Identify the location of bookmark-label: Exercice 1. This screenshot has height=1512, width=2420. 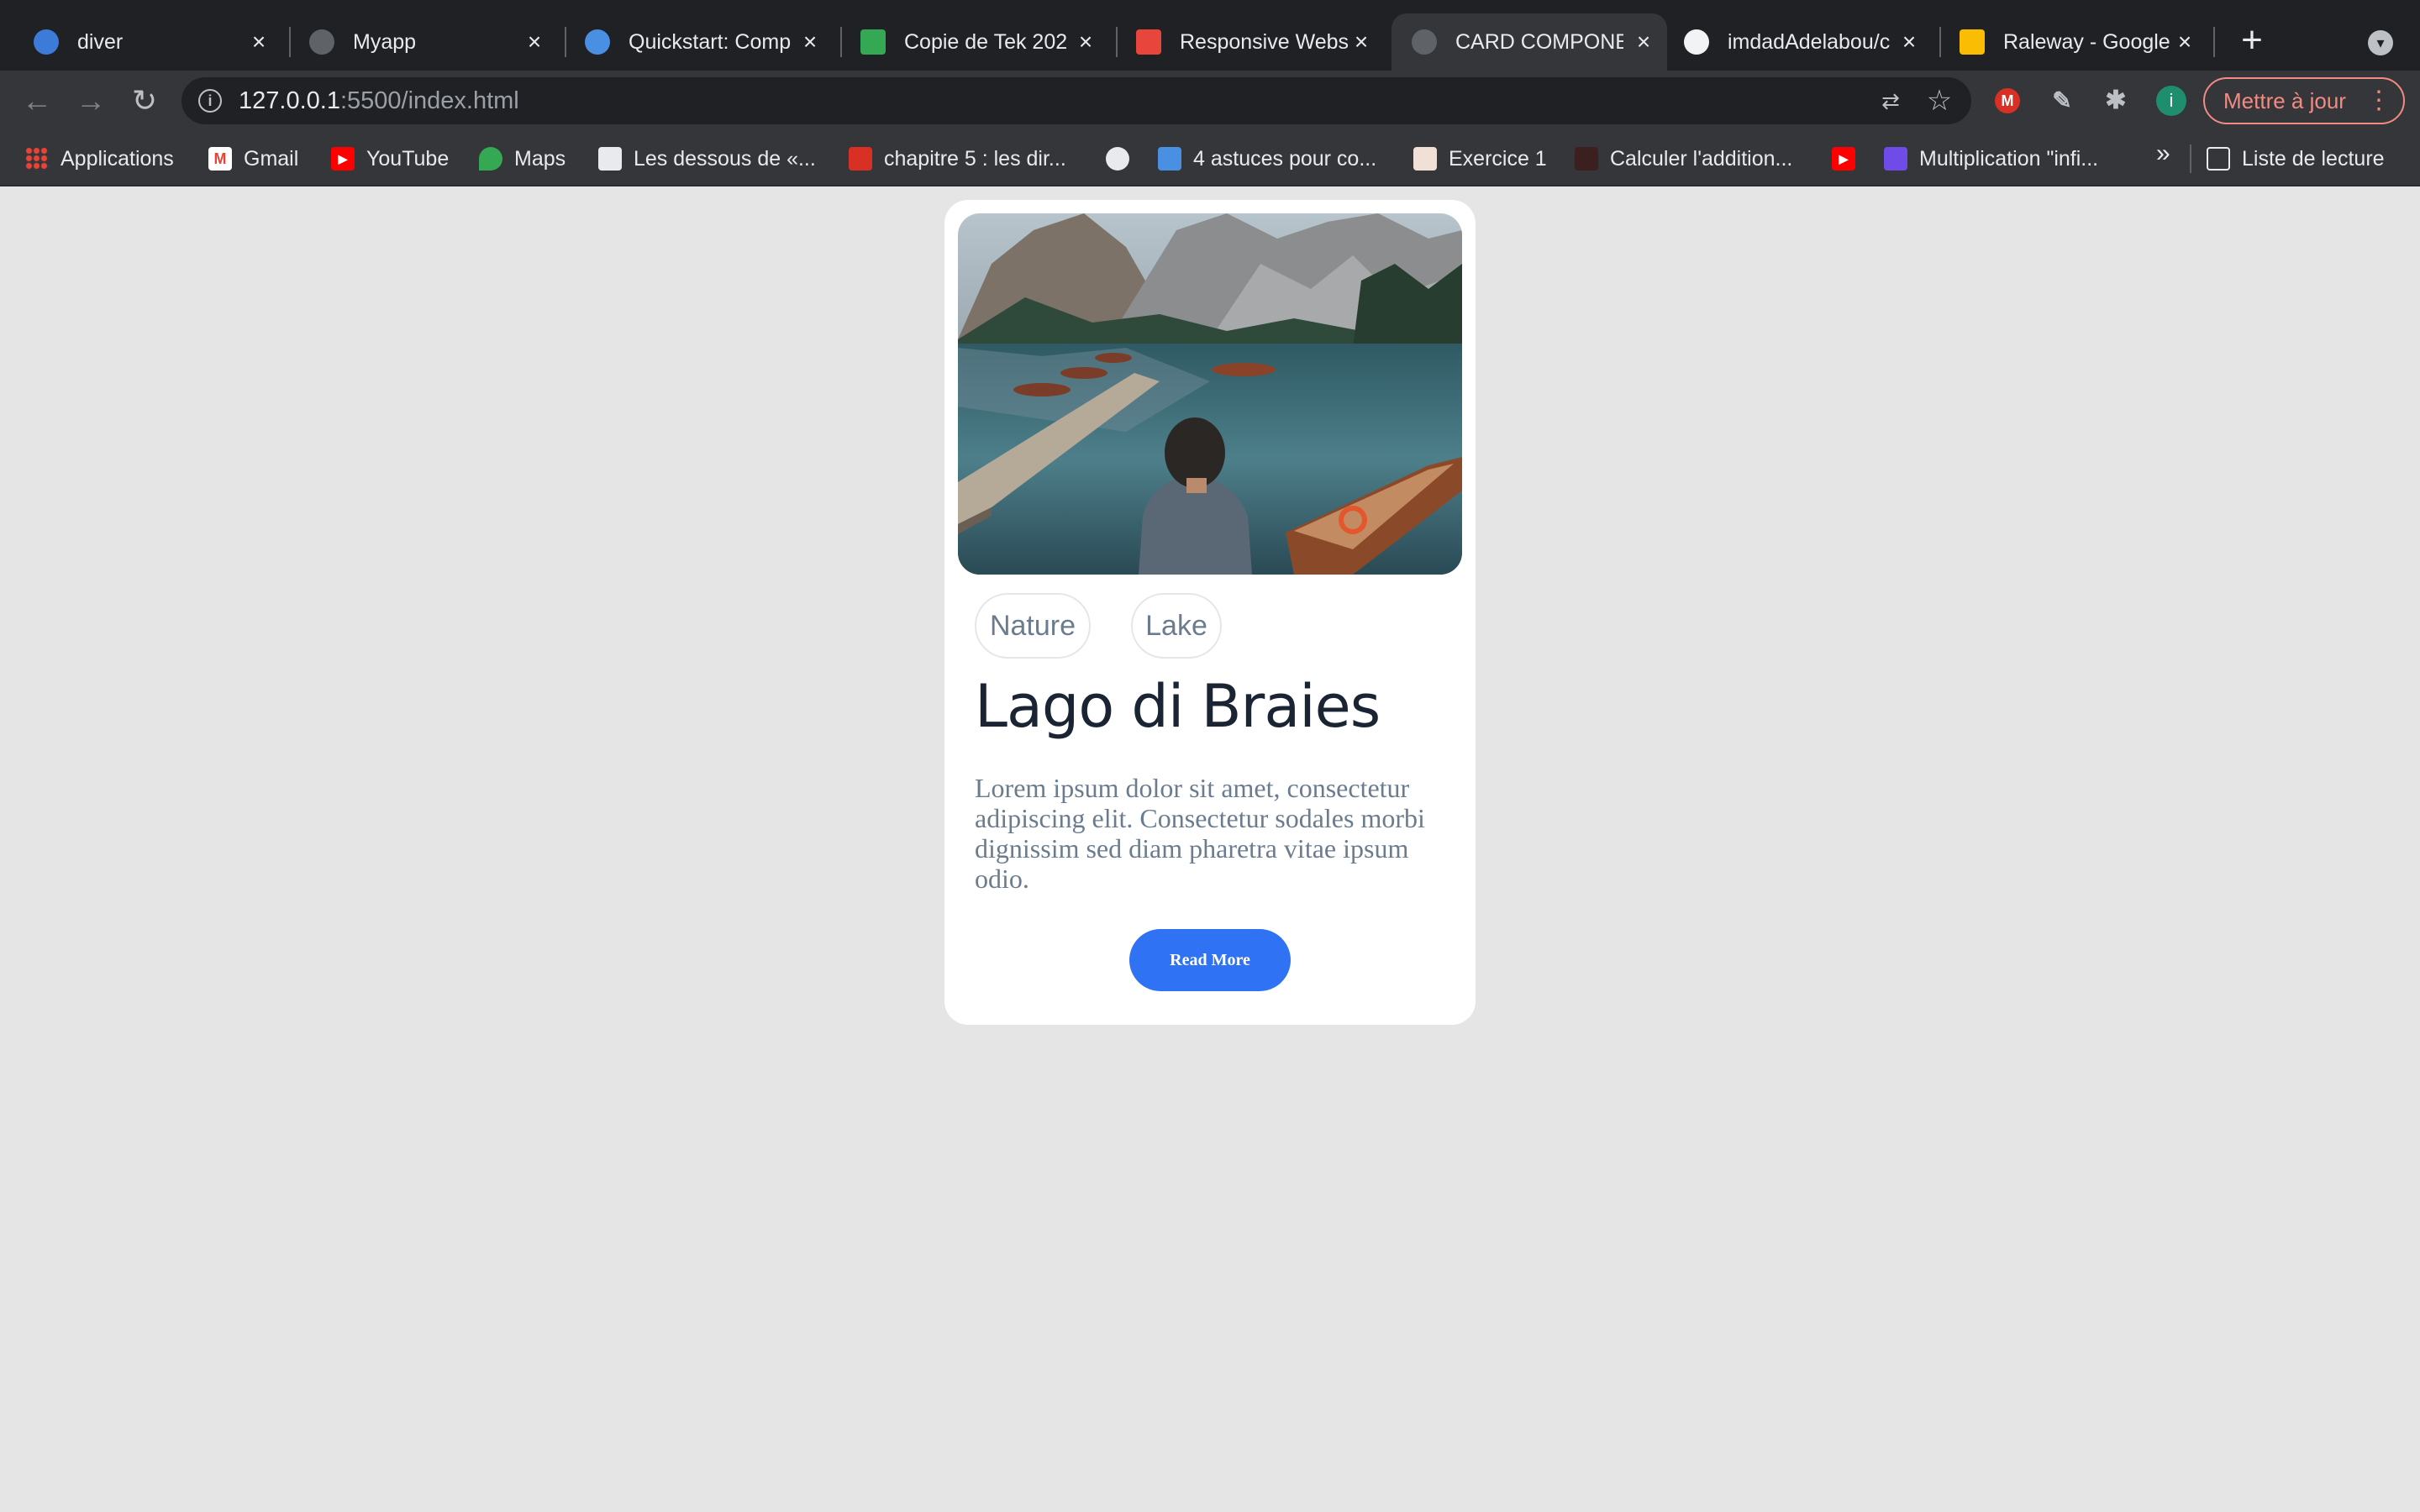
(1498, 158).